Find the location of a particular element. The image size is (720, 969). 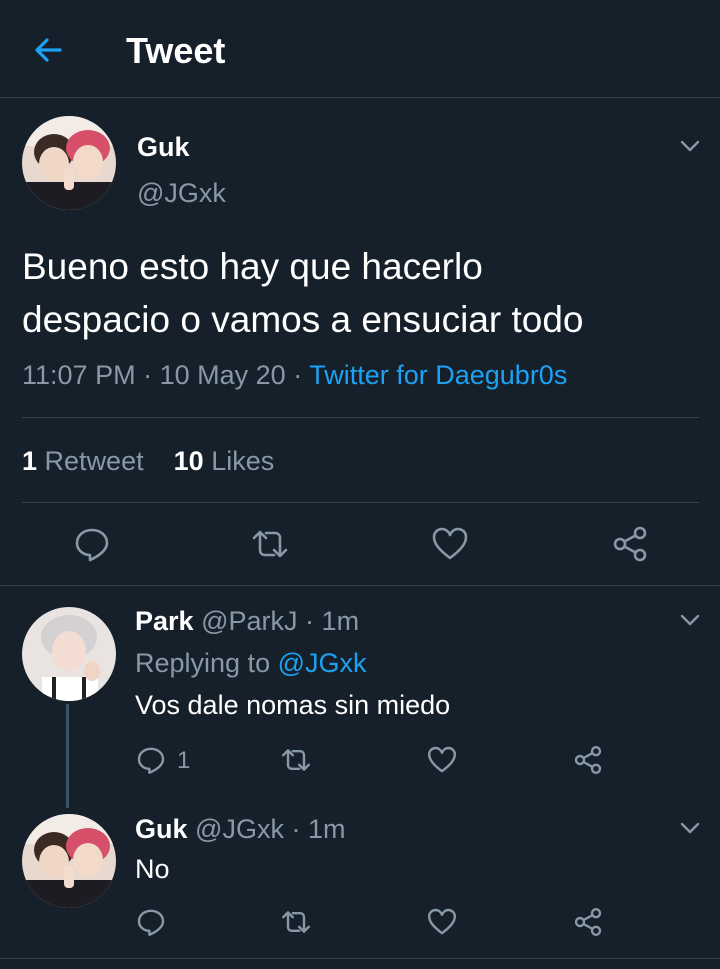

replying-to-link: @JGxk is located at coordinates (322, 663).